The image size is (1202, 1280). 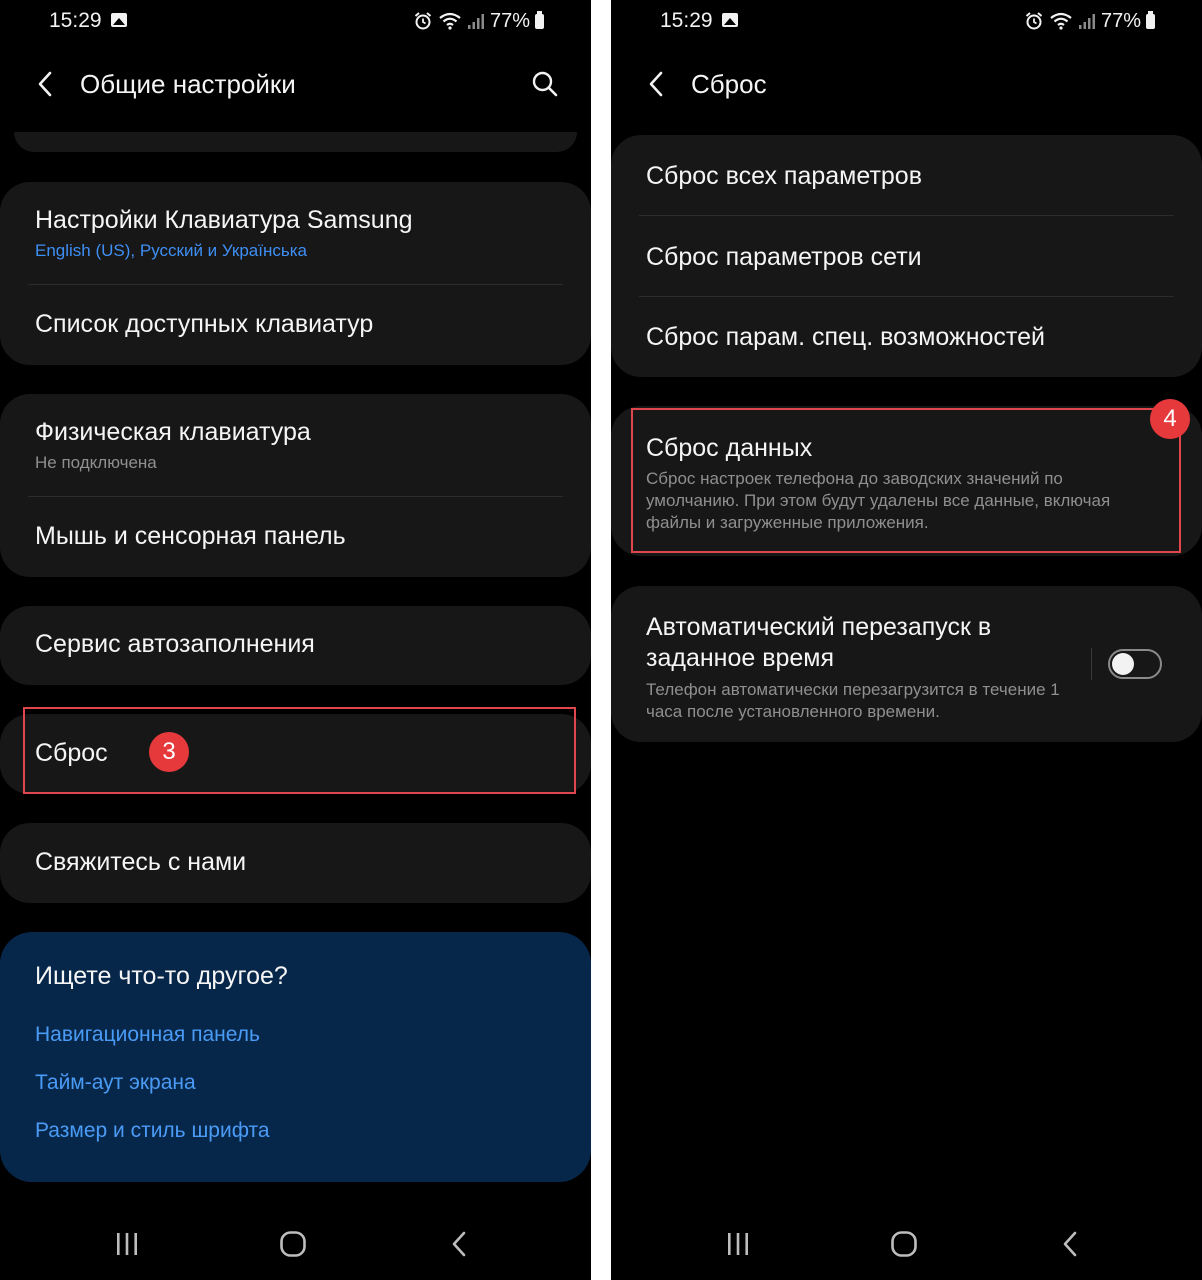 I want to click on factory-reset-highlight, so click(x=906, y=480).